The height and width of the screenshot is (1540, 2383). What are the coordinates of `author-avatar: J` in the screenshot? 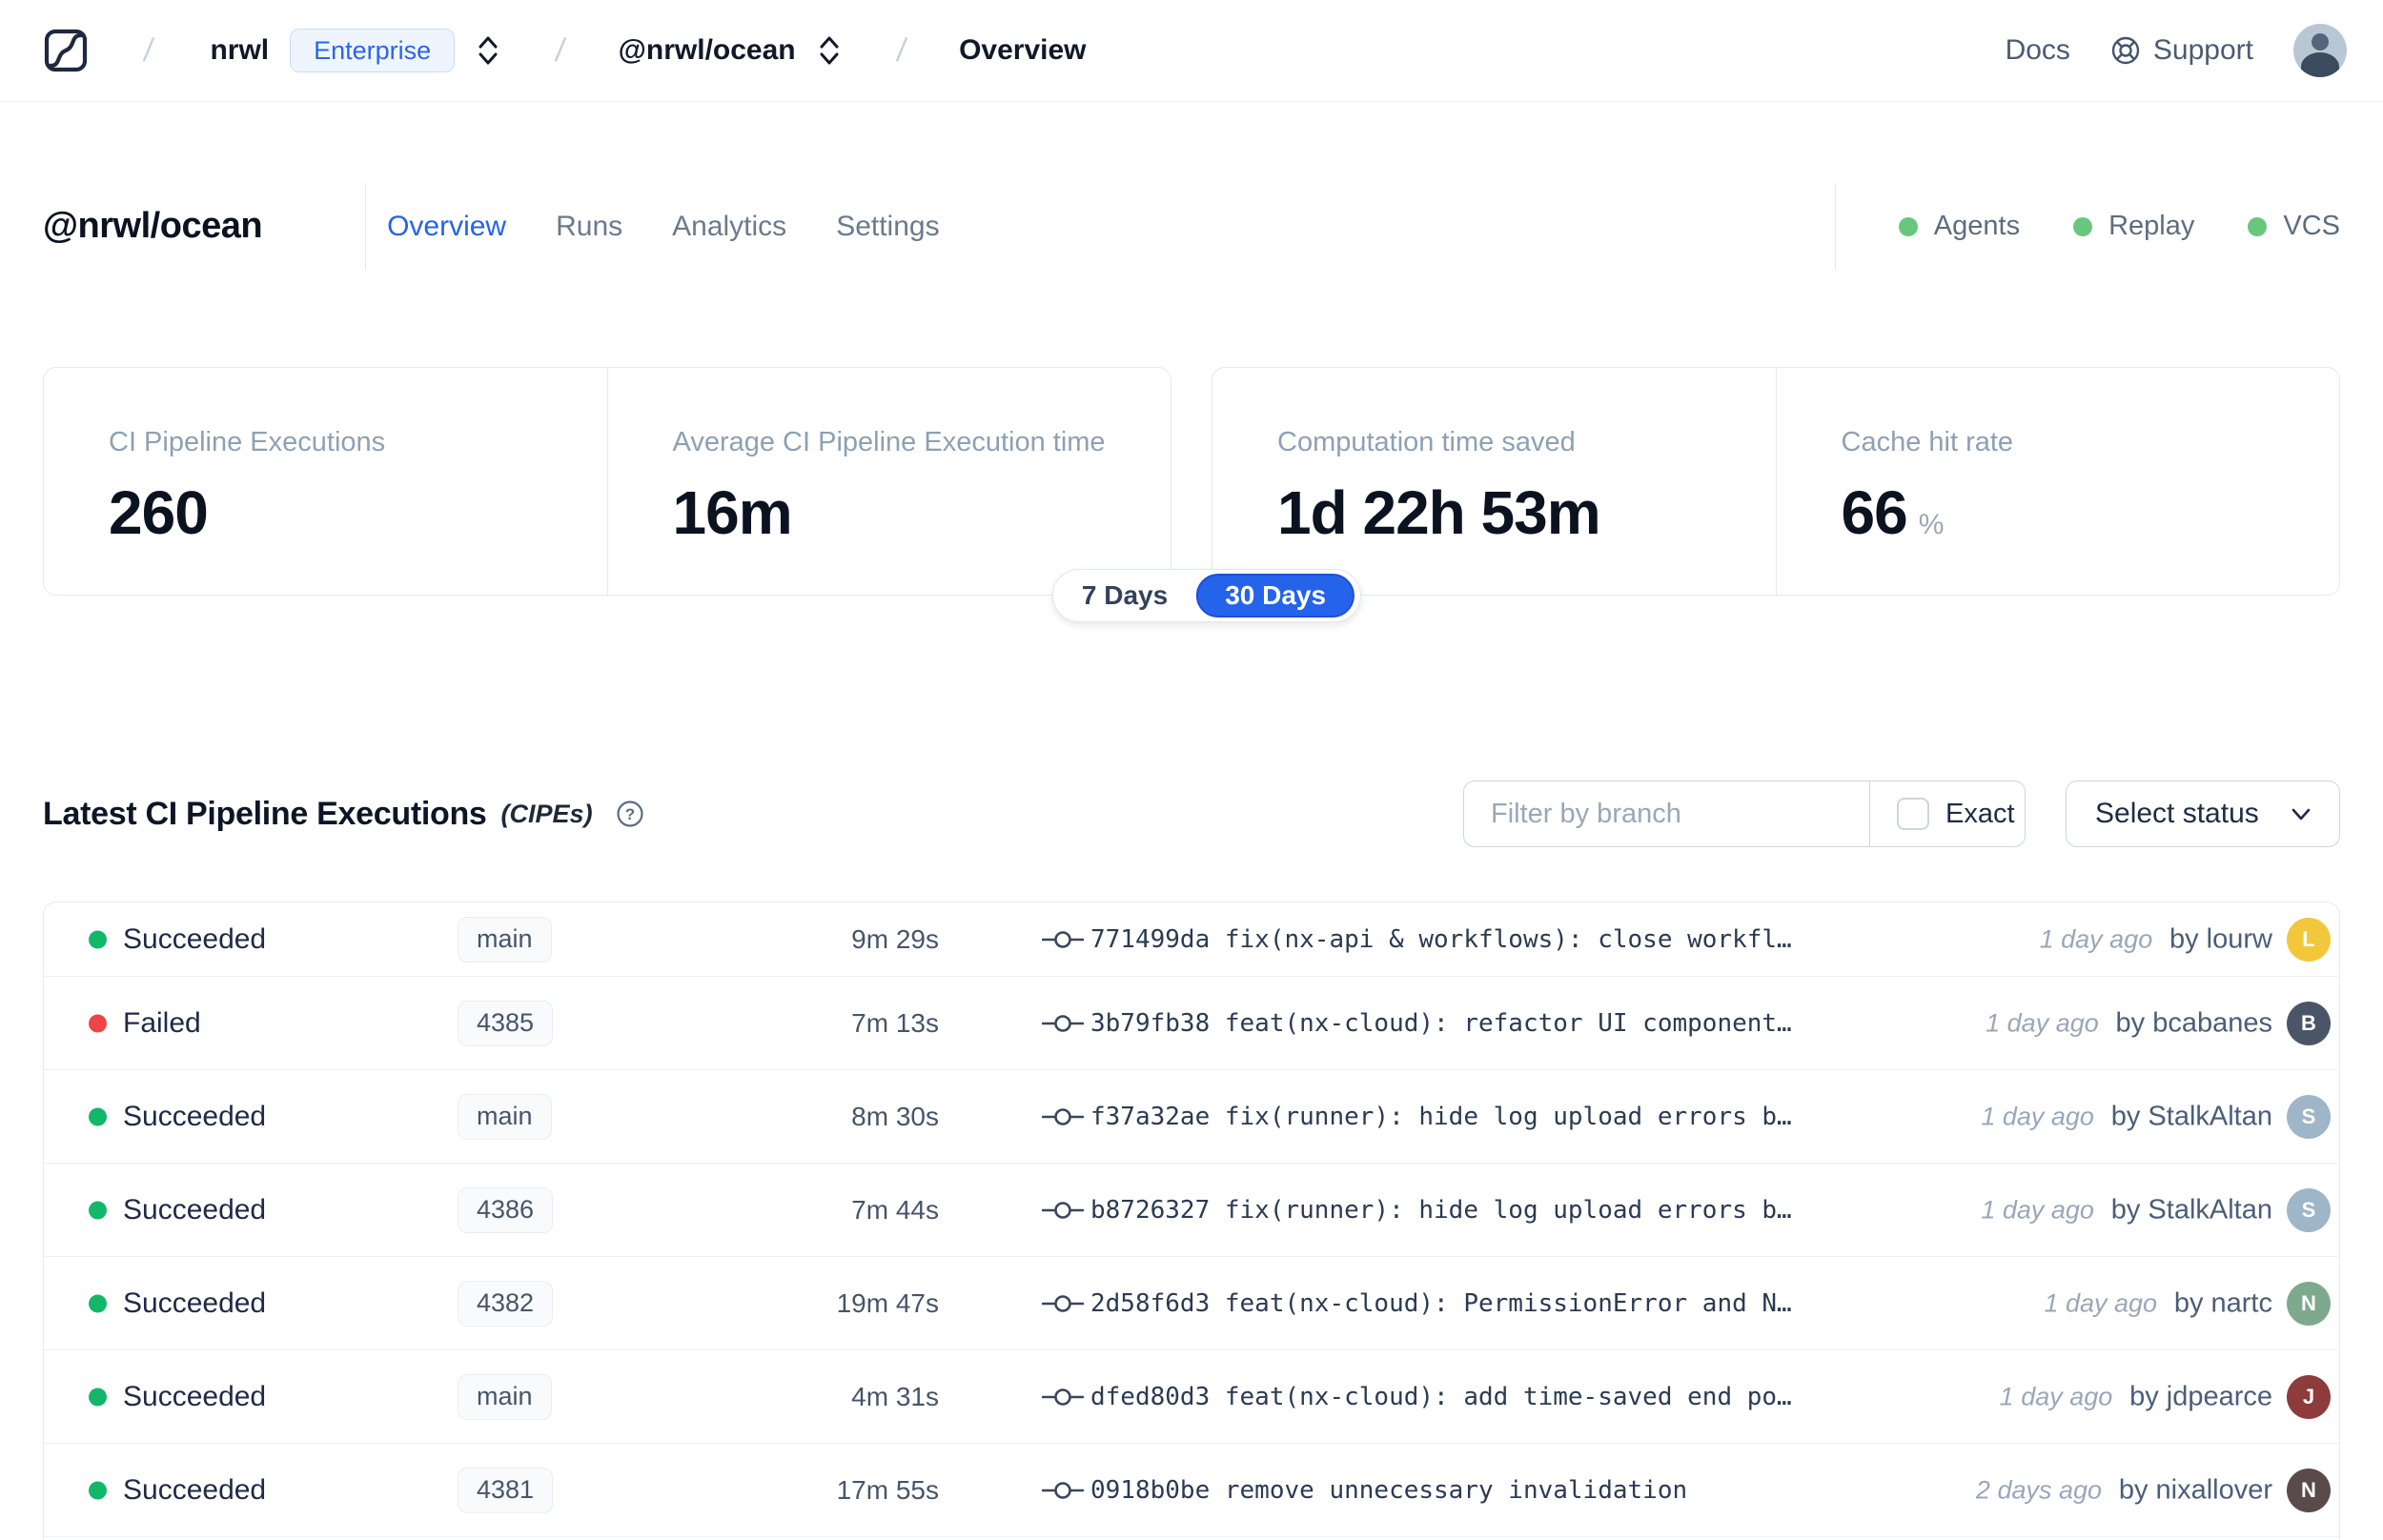 It's located at (2309, 1396).